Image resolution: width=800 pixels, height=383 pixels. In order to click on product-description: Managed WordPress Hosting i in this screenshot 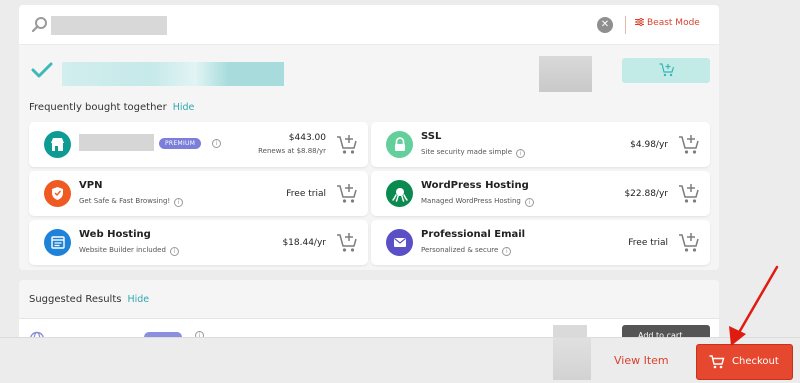, I will do `click(477, 202)`.